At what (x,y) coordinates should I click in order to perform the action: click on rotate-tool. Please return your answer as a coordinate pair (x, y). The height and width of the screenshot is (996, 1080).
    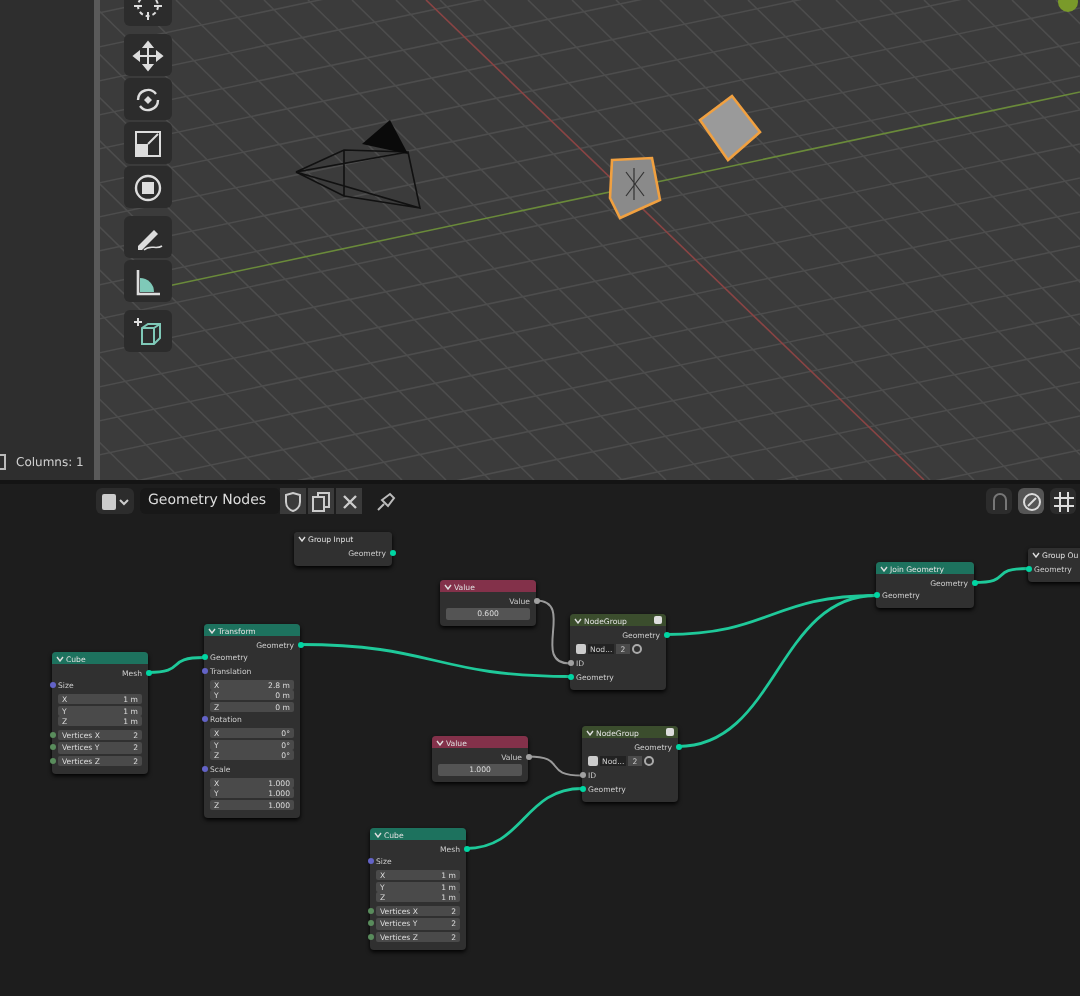
    Looking at the image, I should click on (148, 99).